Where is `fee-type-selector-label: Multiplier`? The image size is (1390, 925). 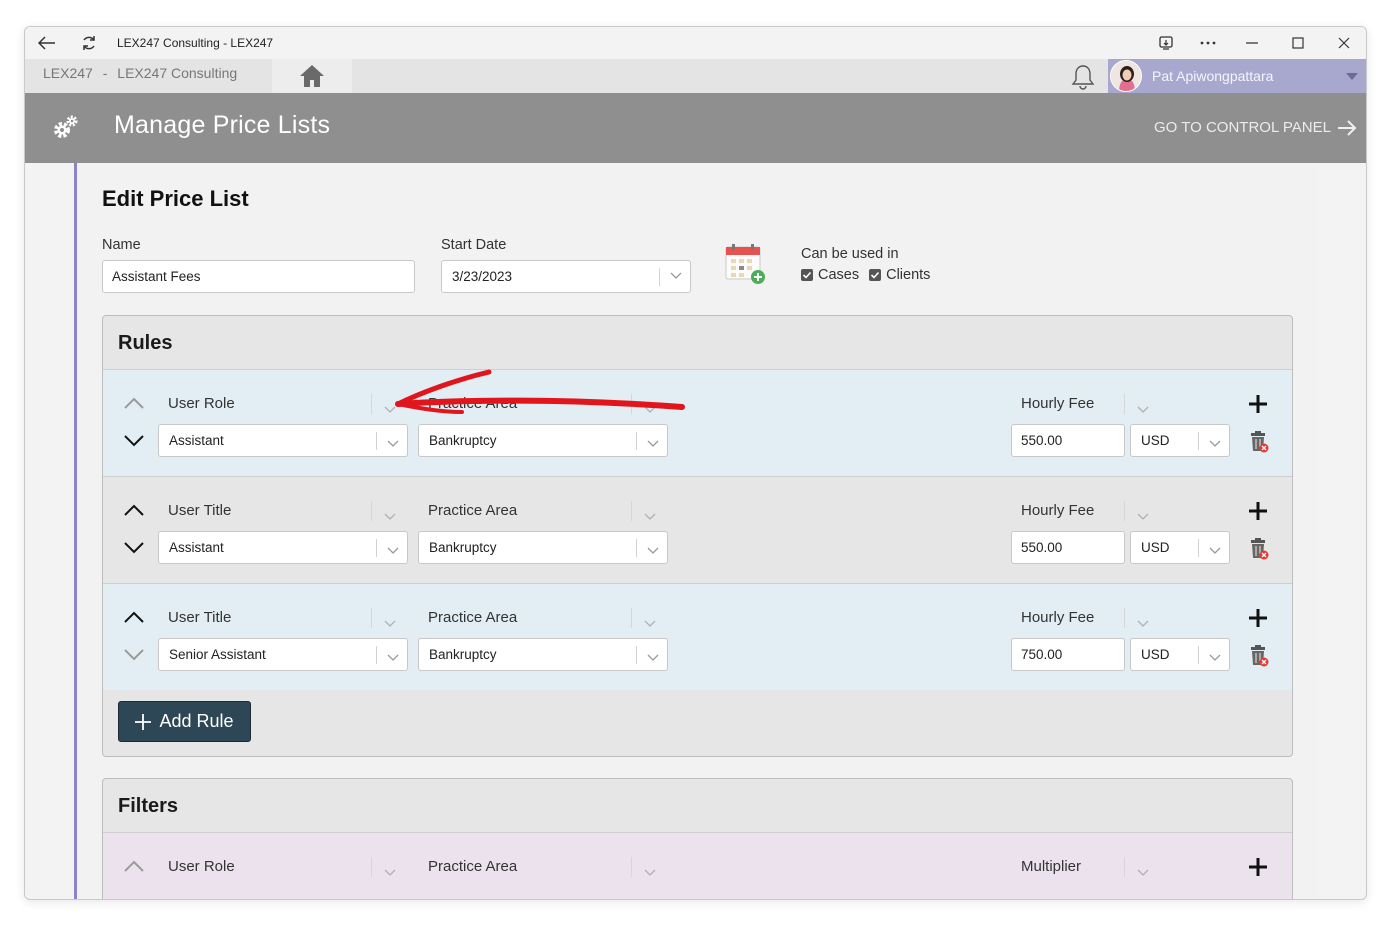
fee-type-selector-label: Multiplier is located at coordinates (1051, 866).